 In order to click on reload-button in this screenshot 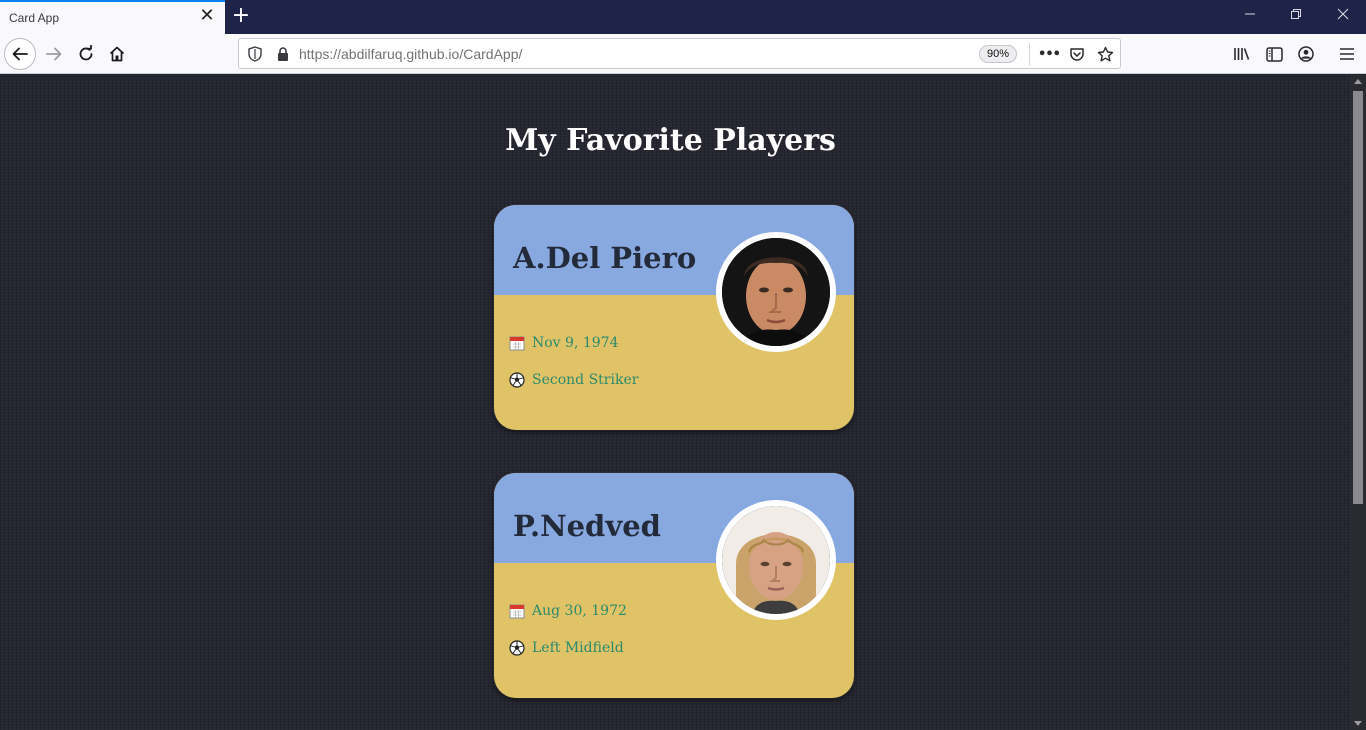, I will do `click(86, 54)`.